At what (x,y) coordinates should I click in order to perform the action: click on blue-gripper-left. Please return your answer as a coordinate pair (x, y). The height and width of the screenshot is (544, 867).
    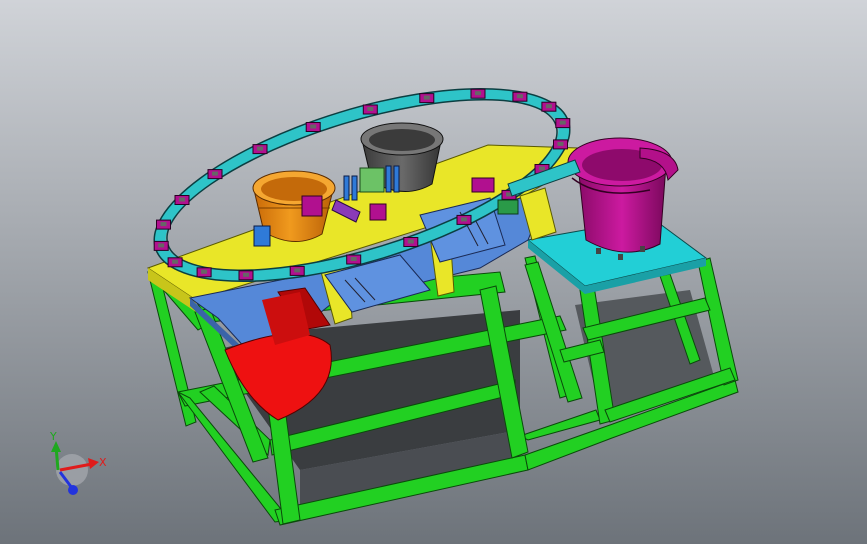
    Looking at the image, I should click on (262, 236).